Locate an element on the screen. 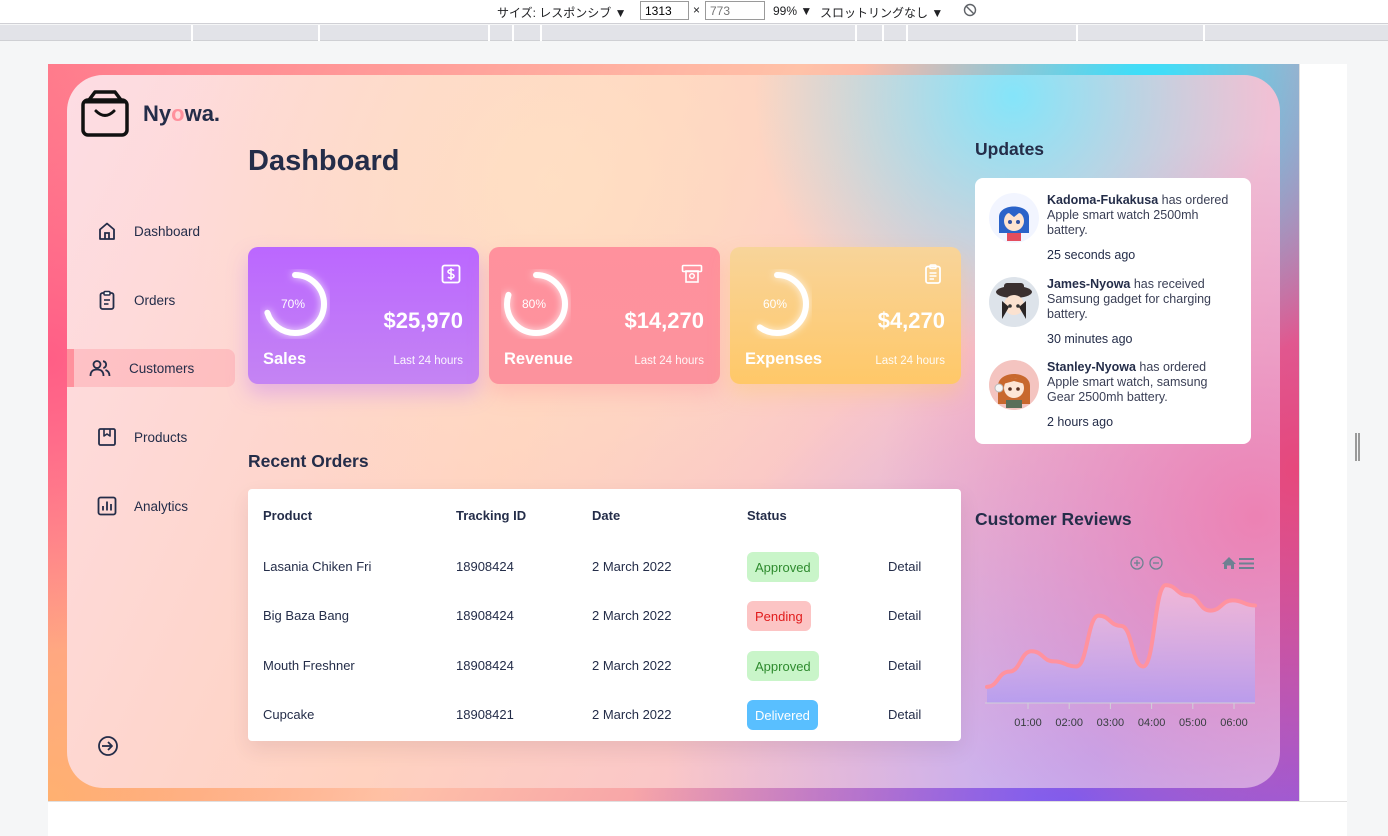  sidebar-item-orders: Orders is located at coordinates (151, 300).